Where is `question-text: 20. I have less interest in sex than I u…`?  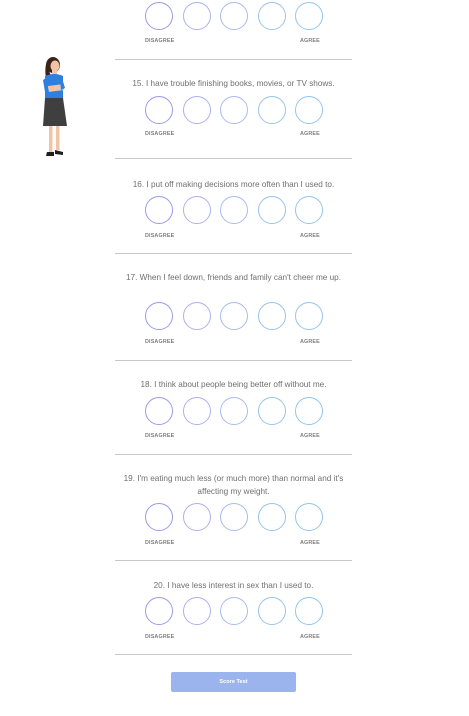 question-text: 20. I have less interest in sex than I u… is located at coordinates (233, 585).